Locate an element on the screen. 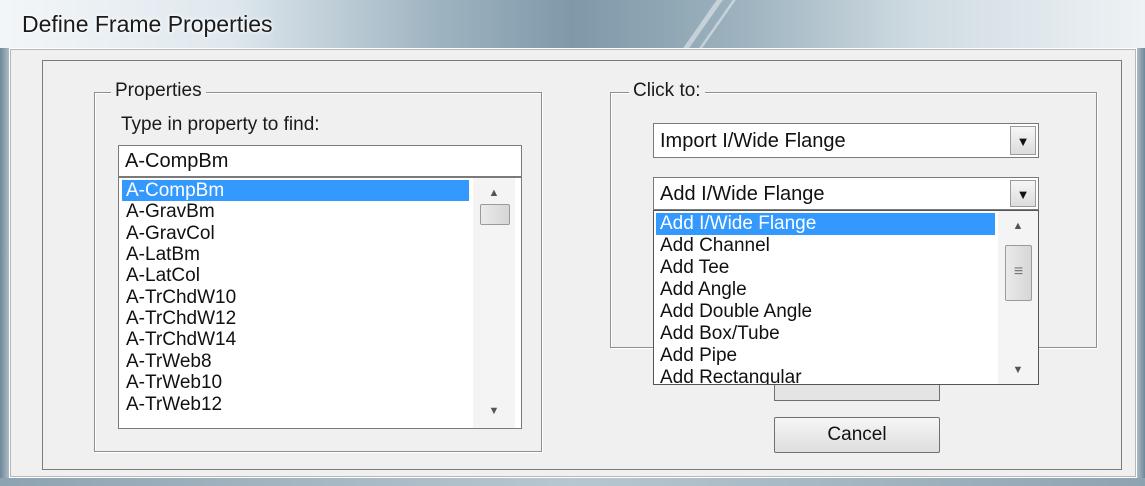  scroll-thumb is located at coordinates (495, 214).